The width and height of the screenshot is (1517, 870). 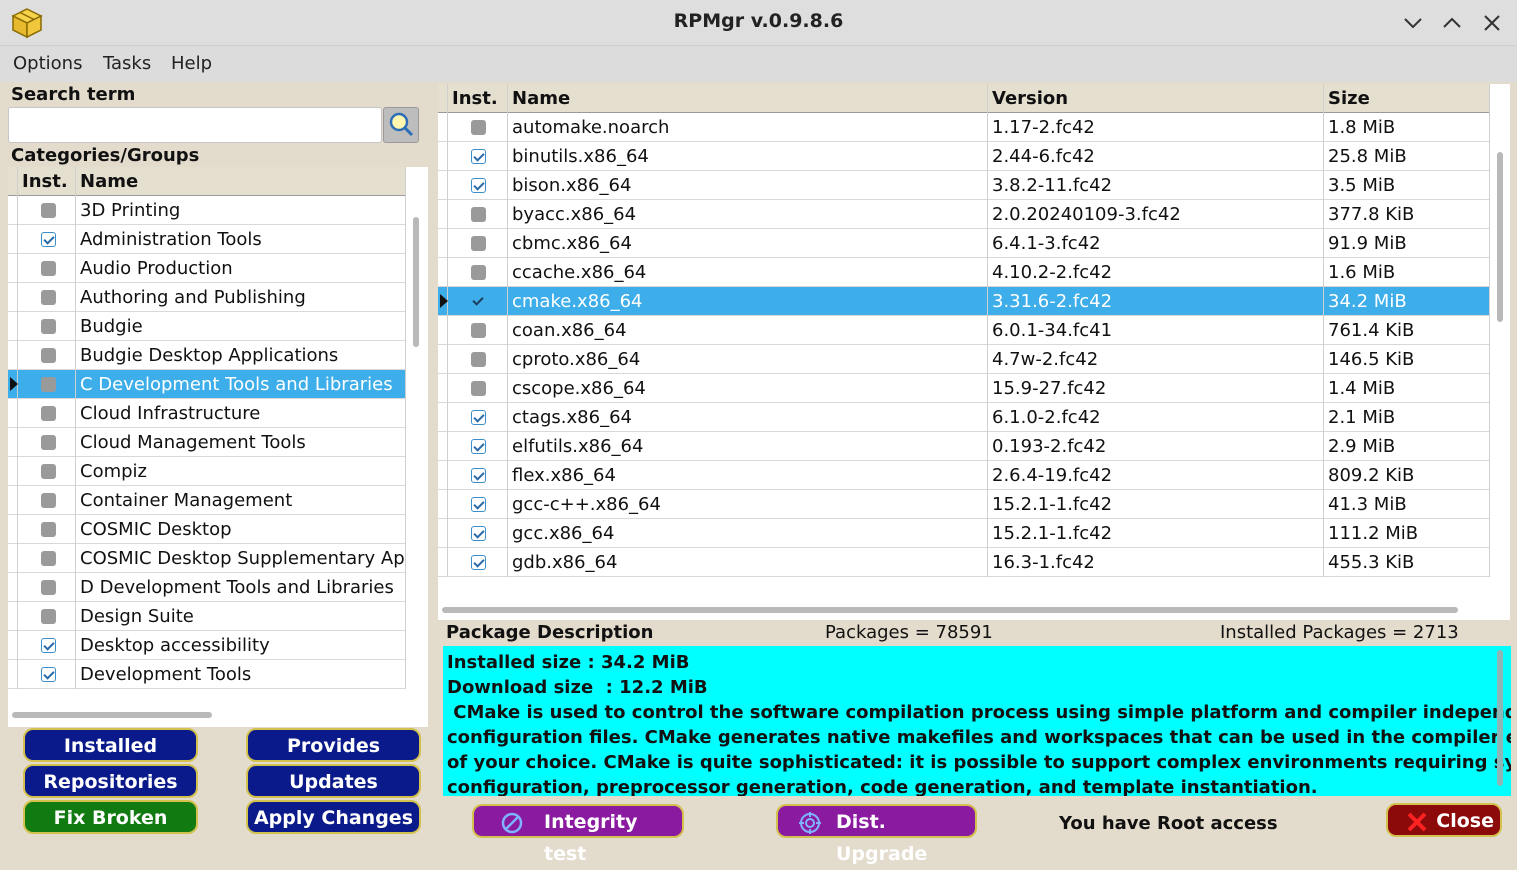 What do you see at coordinates (207, 471) in the screenshot?
I see `category-row: Compiz` at bounding box center [207, 471].